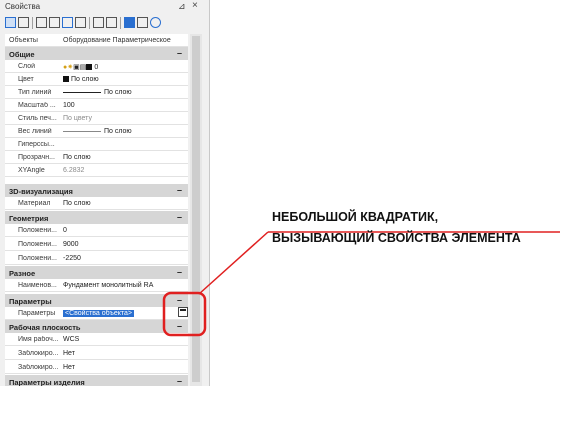 This screenshot has height=424, width=580. What do you see at coordinates (184, 314) in the screenshot?
I see `highlight-frame` at bounding box center [184, 314].